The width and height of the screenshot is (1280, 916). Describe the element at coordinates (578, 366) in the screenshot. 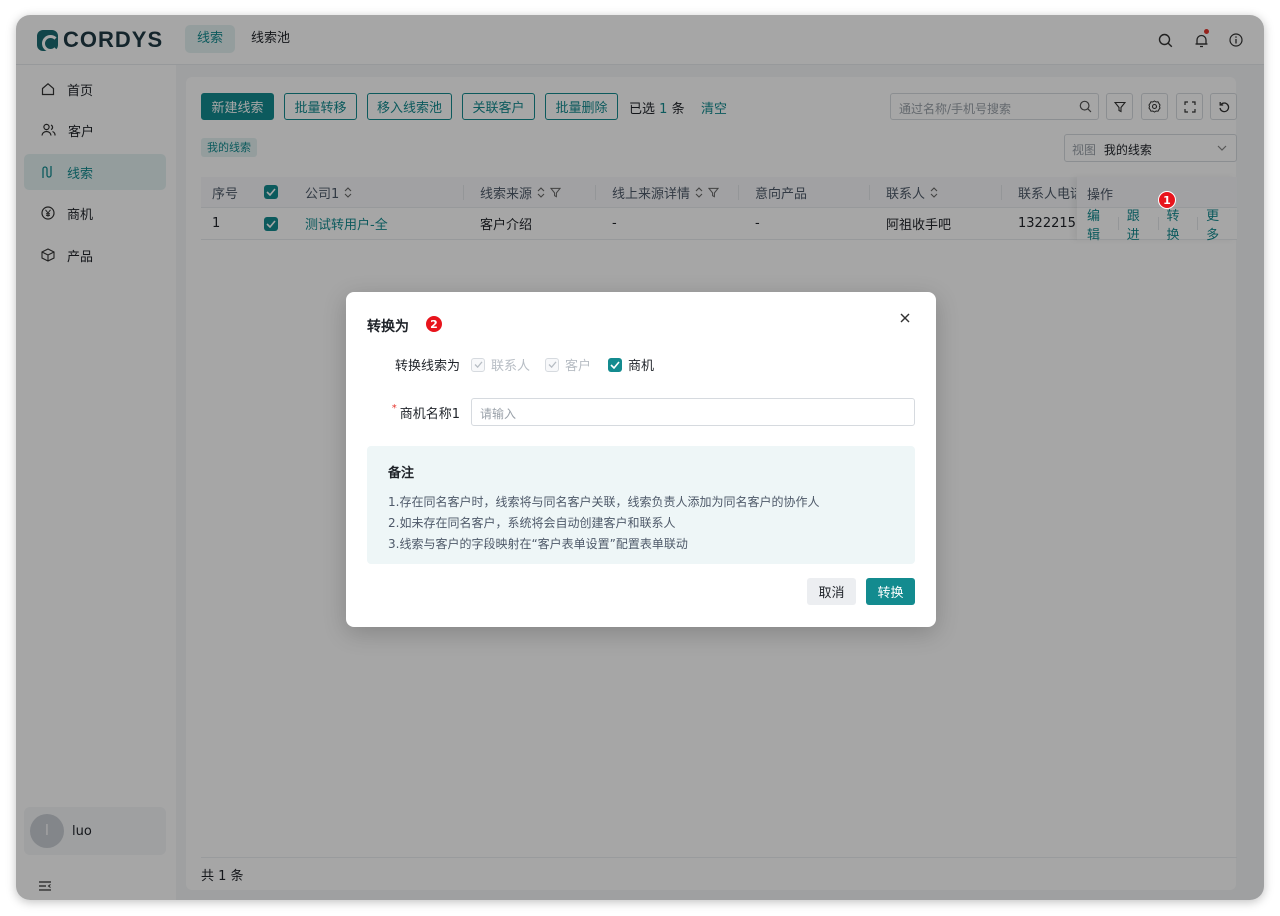

I see `option-label: 客户` at that location.